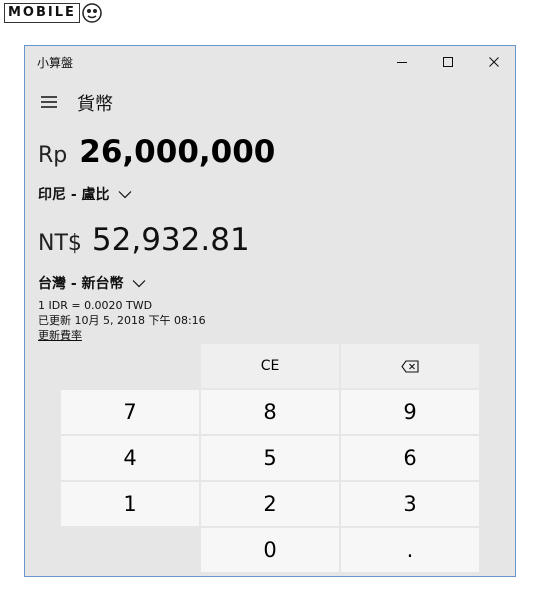 This screenshot has height=602, width=546. I want to click on close-icon, so click(494, 62).